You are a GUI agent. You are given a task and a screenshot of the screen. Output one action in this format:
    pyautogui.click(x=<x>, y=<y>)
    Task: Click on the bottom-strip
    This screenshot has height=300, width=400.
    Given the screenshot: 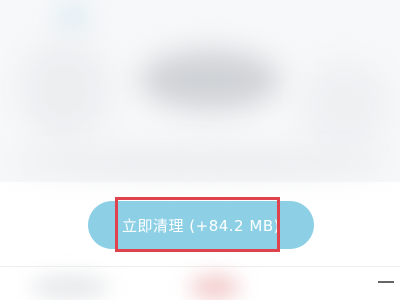 What is the action you would take?
    pyautogui.click(x=200, y=283)
    